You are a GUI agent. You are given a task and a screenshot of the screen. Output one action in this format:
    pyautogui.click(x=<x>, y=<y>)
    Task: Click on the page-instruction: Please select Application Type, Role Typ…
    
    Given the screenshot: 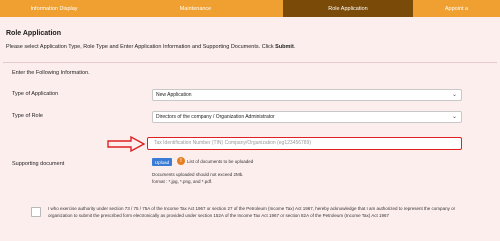 What is the action you would take?
    pyautogui.click(x=150, y=47)
    